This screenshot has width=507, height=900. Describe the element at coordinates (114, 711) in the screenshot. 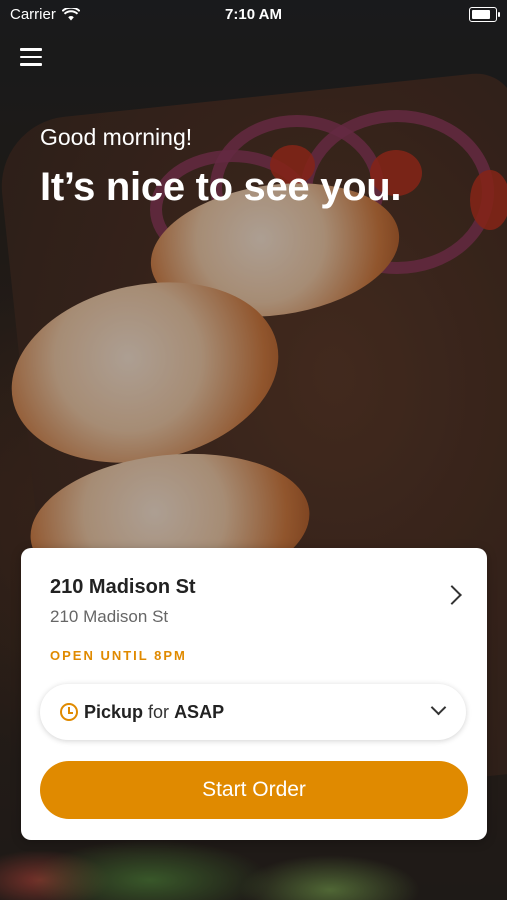

I see `order-type: Pickup` at that location.